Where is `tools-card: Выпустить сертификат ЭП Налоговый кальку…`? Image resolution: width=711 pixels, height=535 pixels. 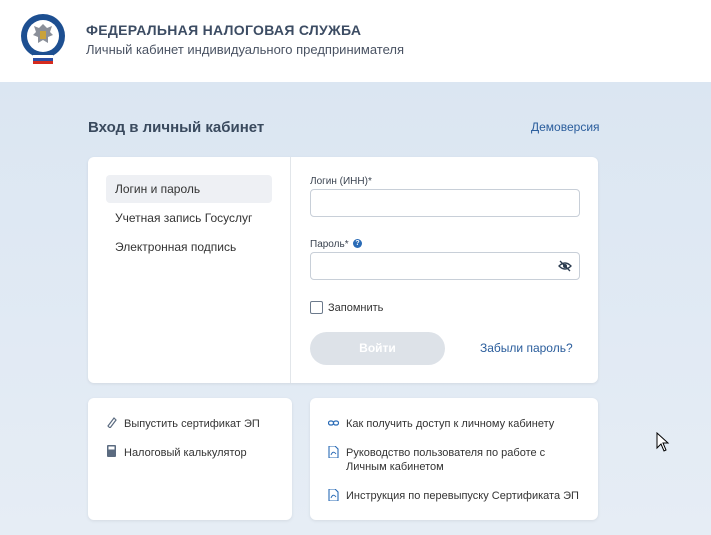 tools-card: Выпустить сертификат ЭП Налоговый кальку… is located at coordinates (190, 459).